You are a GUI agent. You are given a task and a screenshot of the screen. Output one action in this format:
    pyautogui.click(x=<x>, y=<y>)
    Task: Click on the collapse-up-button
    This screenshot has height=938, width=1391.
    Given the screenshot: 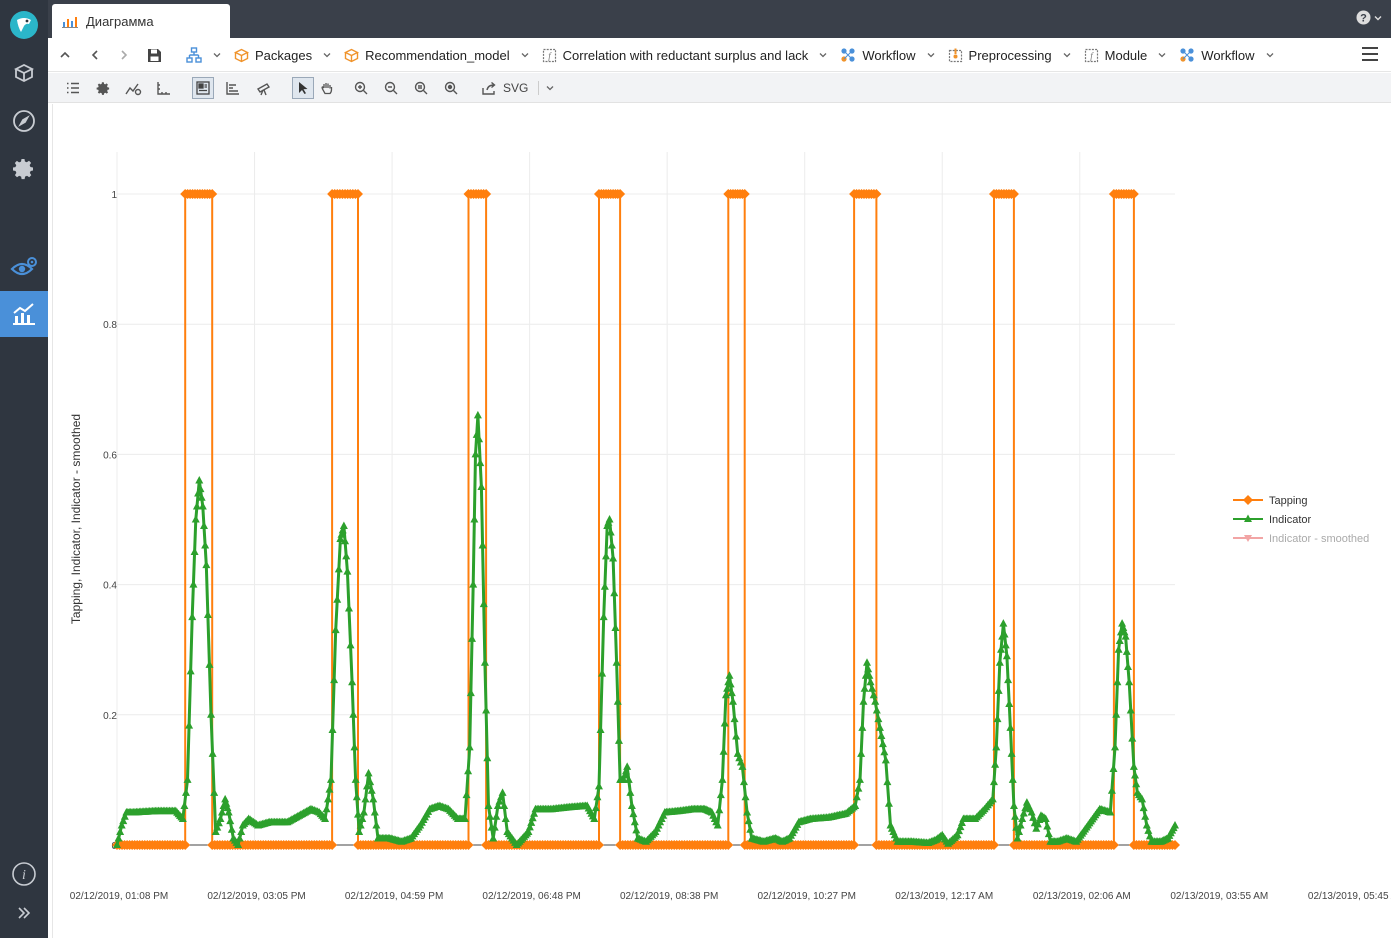 What is the action you would take?
    pyautogui.click(x=65, y=55)
    